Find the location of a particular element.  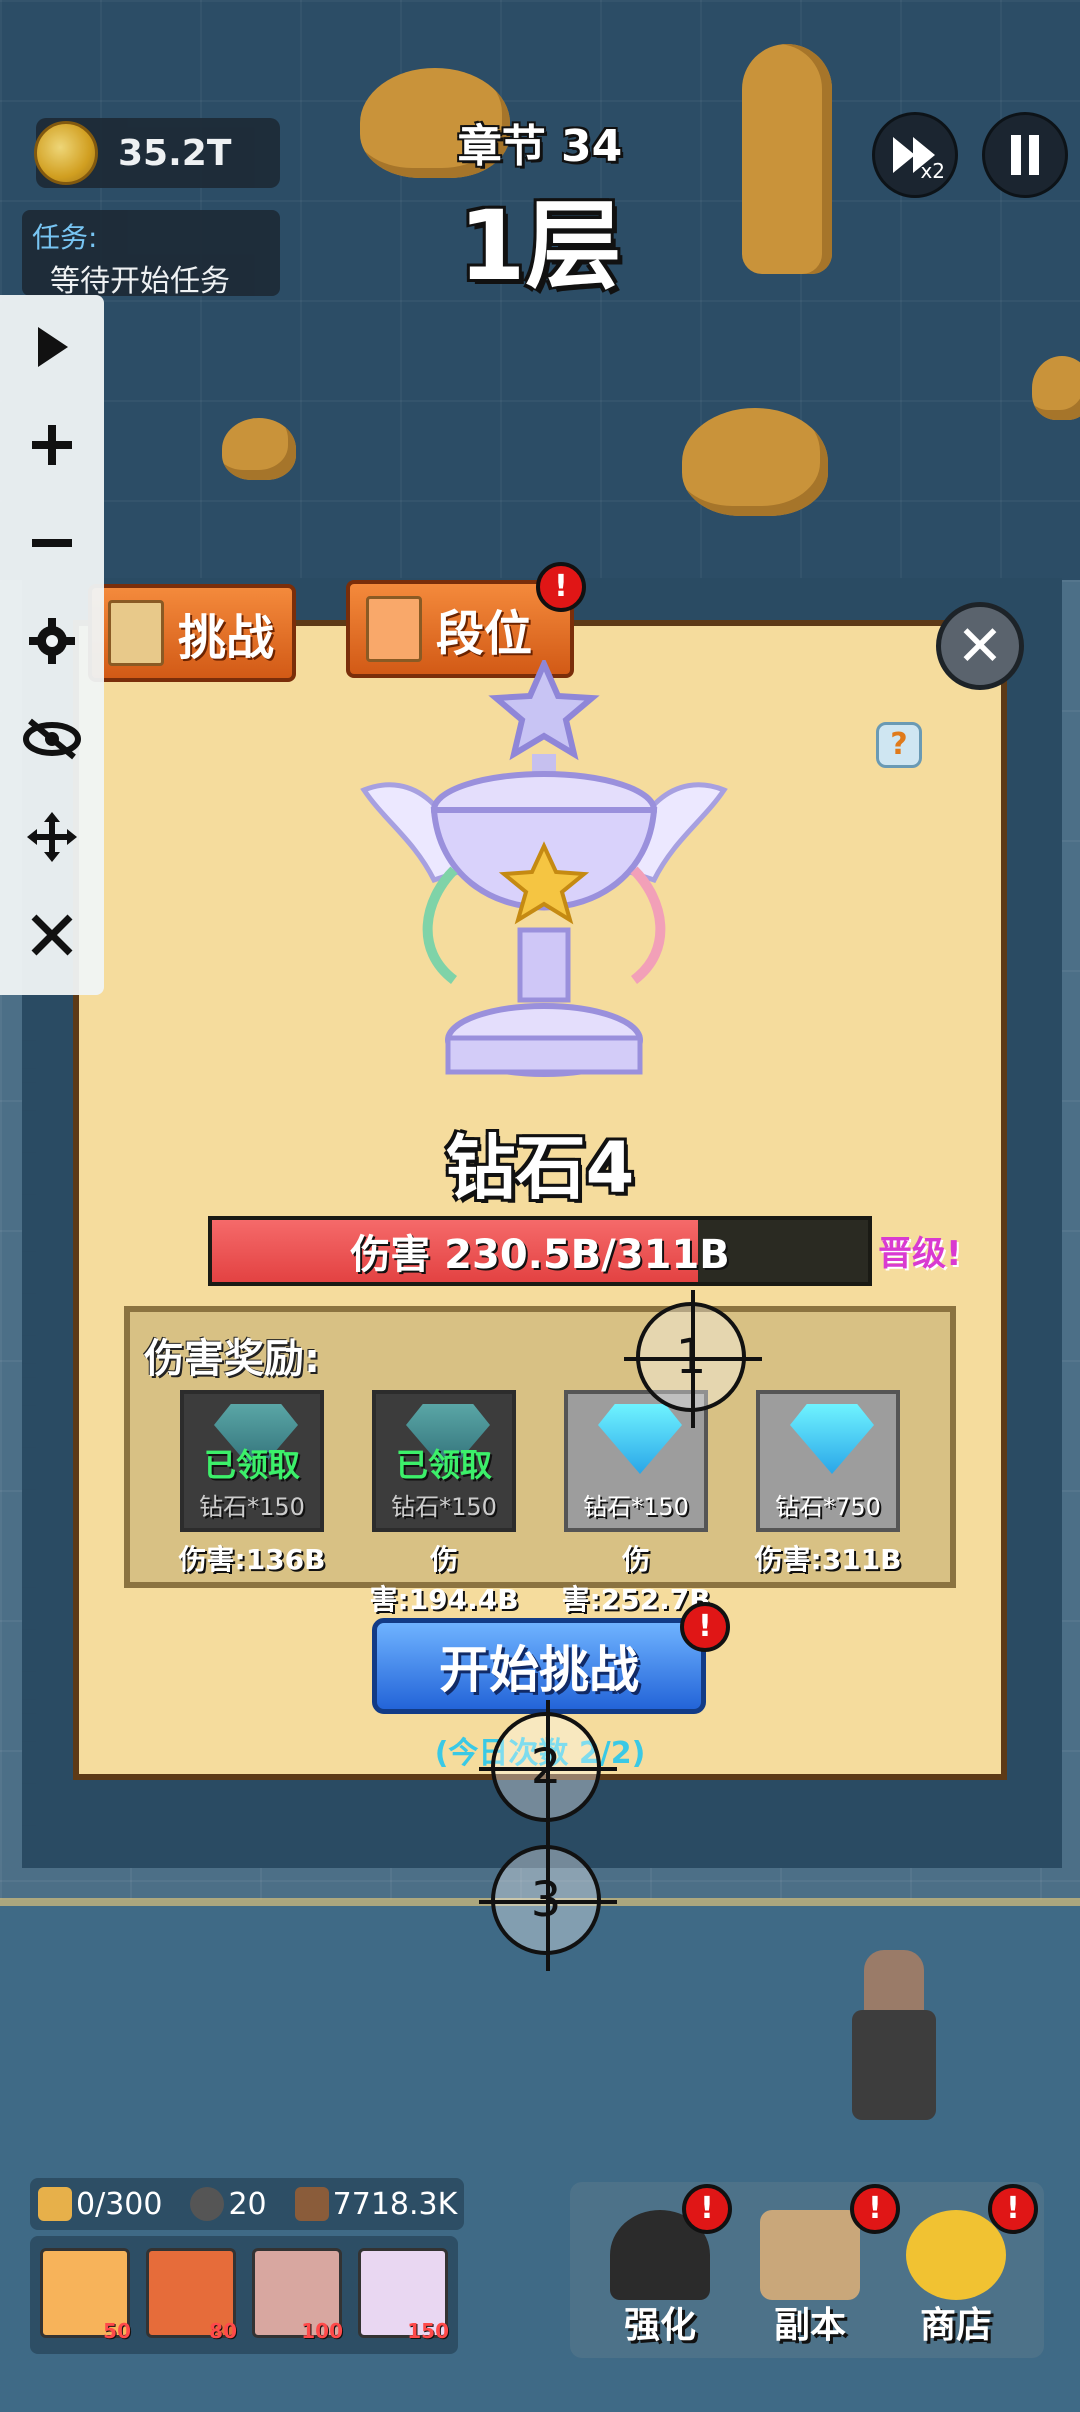

task-title: 任务: is located at coordinates (65, 237).